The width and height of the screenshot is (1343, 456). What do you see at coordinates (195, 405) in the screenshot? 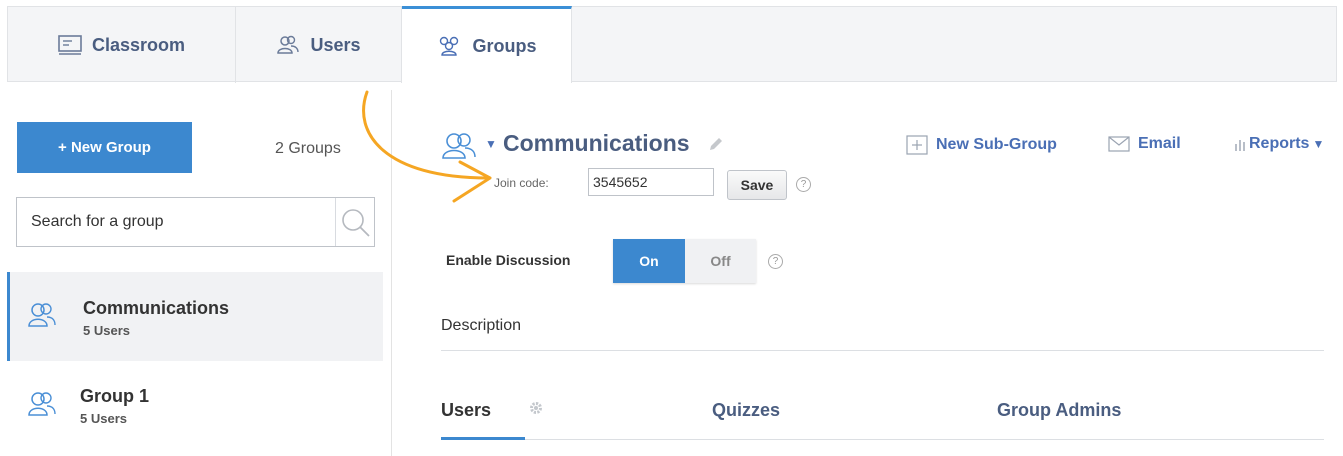
I see `group-list-item: Group 1 5 Users` at bounding box center [195, 405].